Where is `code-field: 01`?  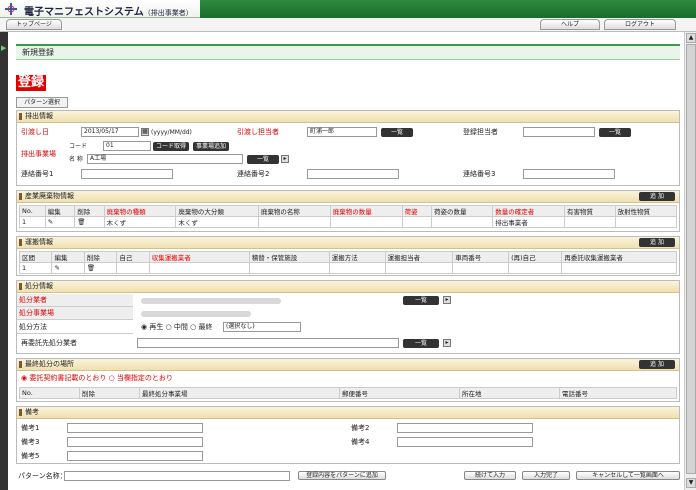 code-field: 01 is located at coordinates (127, 146).